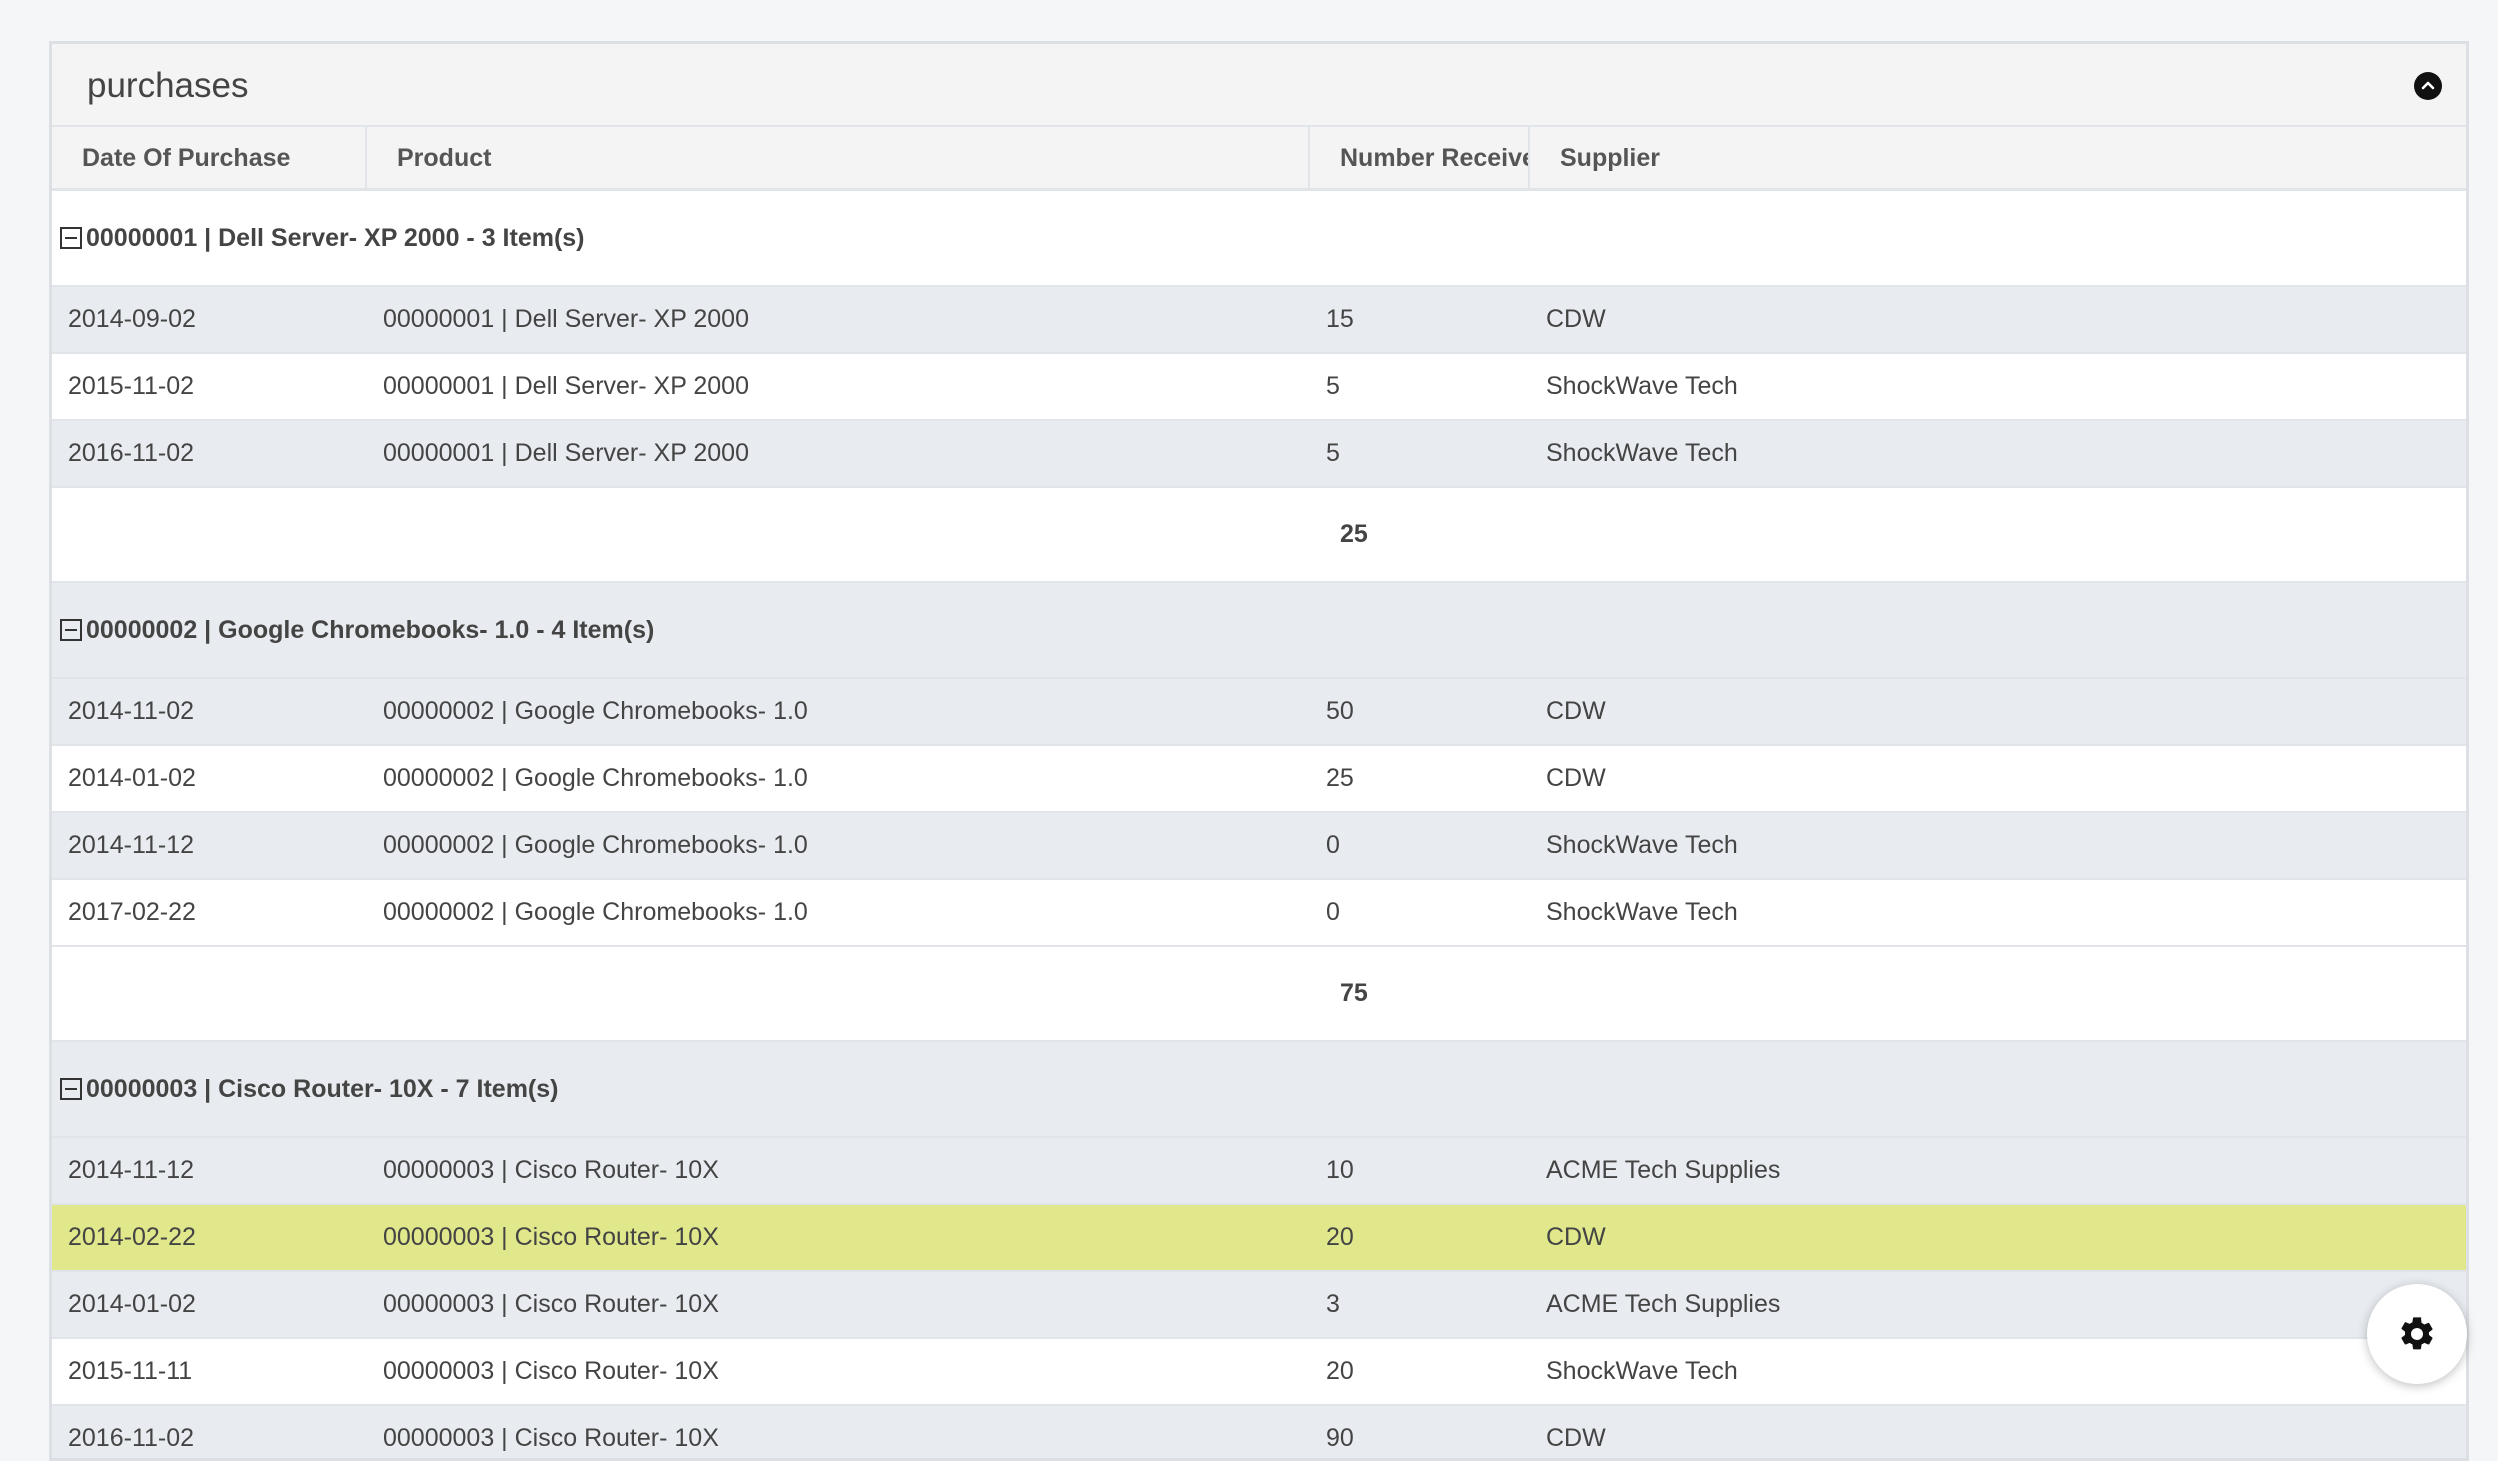 This screenshot has height=1461, width=2498. What do you see at coordinates (130, 1371) in the screenshot?
I see `cell-date: 2015-11-11` at bounding box center [130, 1371].